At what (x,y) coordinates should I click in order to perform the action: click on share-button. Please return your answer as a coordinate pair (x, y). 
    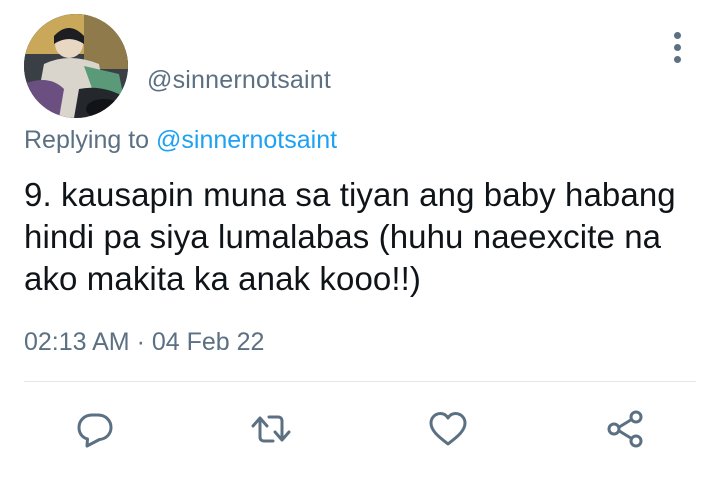
    Looking at the image, I should click on (625, 429).